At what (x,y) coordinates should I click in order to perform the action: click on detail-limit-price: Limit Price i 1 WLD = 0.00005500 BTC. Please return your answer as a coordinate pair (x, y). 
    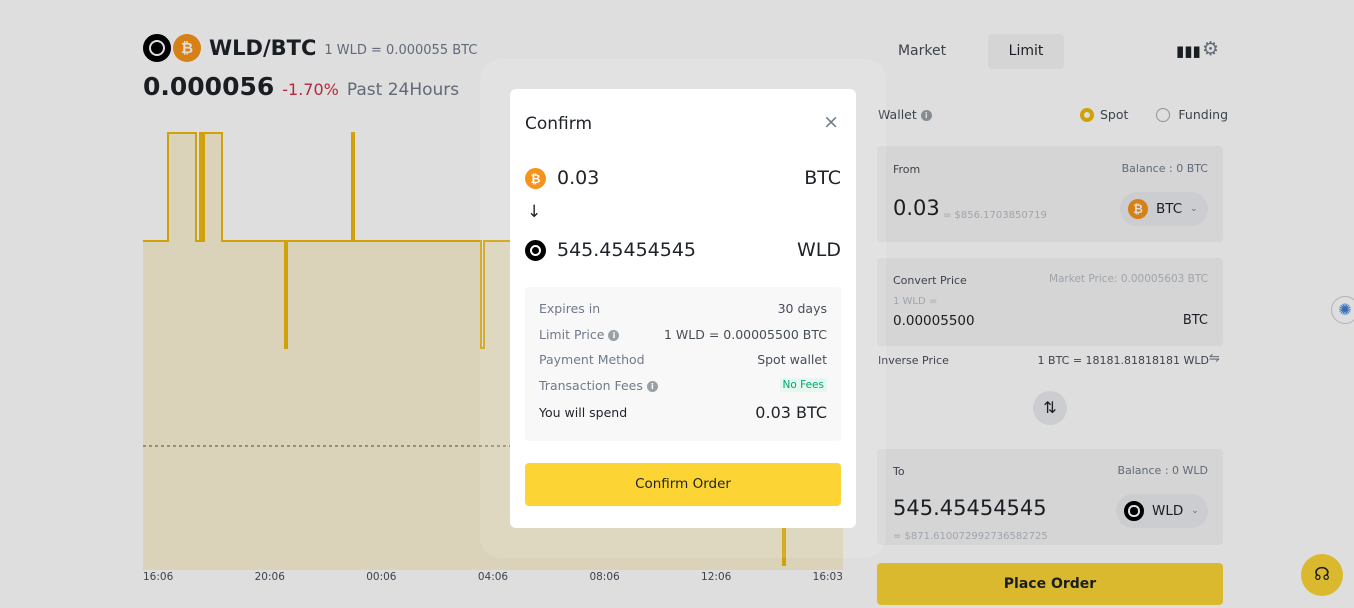
    Looking at the image, I should click on (683, 334).